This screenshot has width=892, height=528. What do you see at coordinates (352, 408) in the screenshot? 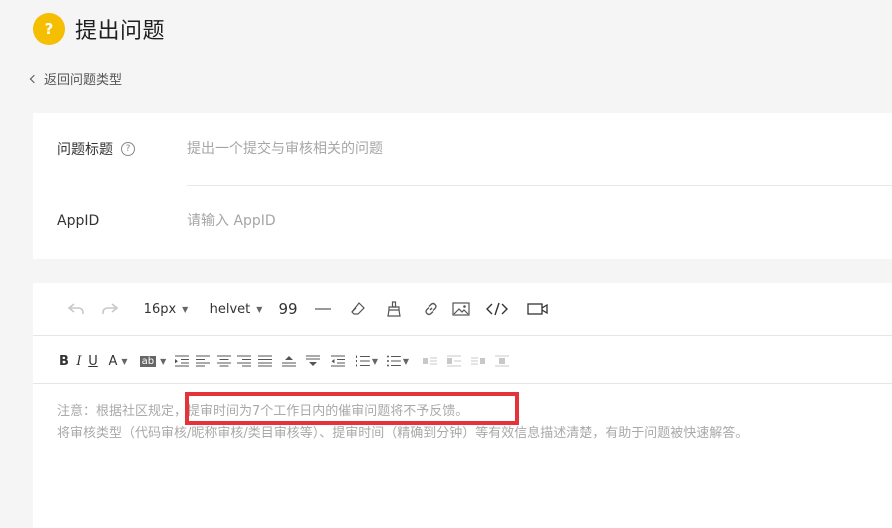
I see `highlight-annotation` at bounding box center [352, 408].